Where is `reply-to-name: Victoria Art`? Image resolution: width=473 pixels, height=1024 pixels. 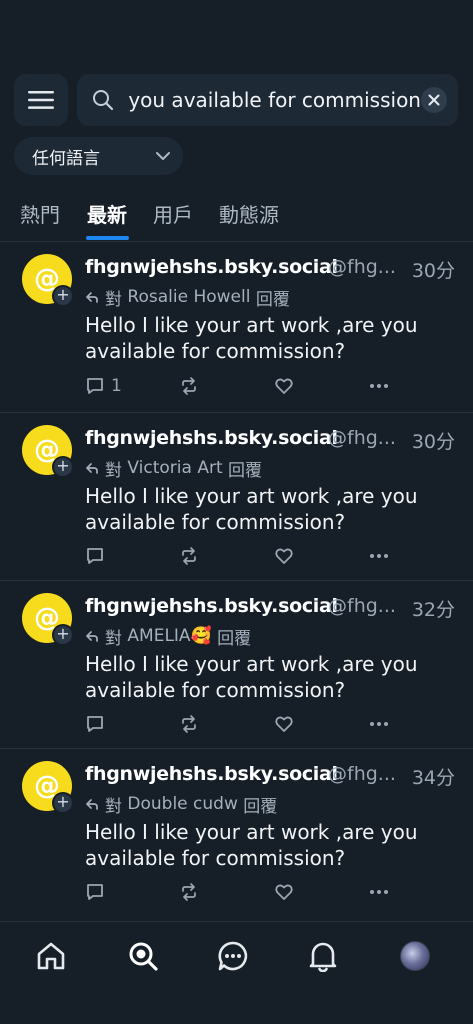
reply-to-name: Victoria Art is located at coordinates (175, 468).